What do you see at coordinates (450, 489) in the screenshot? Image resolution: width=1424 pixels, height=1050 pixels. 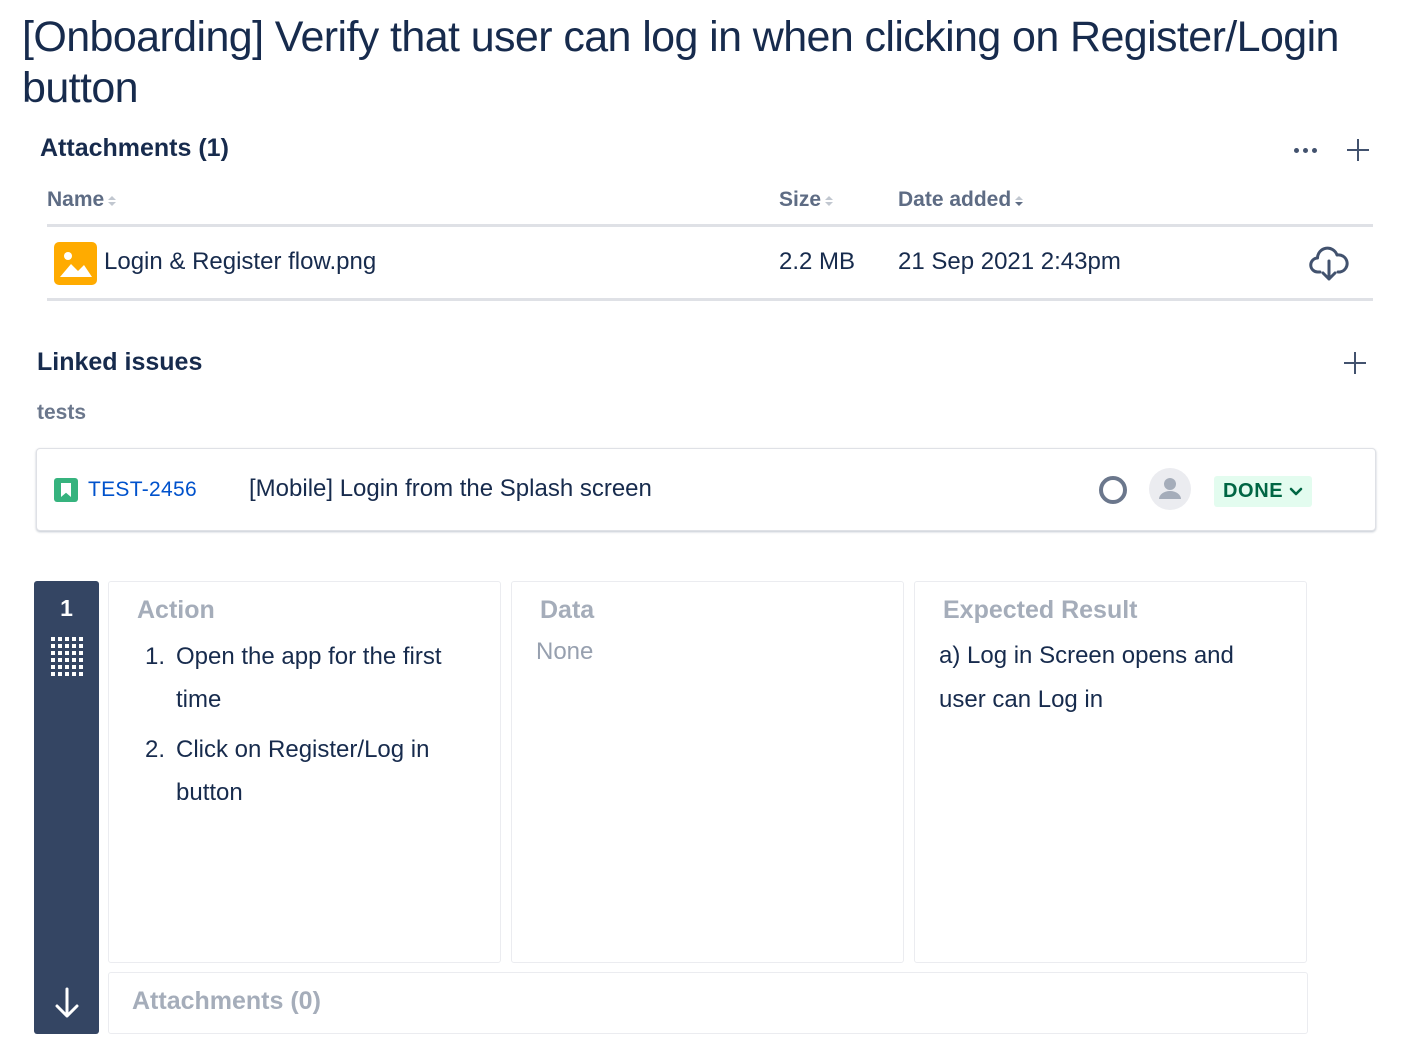 I see `issue-summary: [Mobile] Login from the Splash screen` at bounding box center [450, 489].